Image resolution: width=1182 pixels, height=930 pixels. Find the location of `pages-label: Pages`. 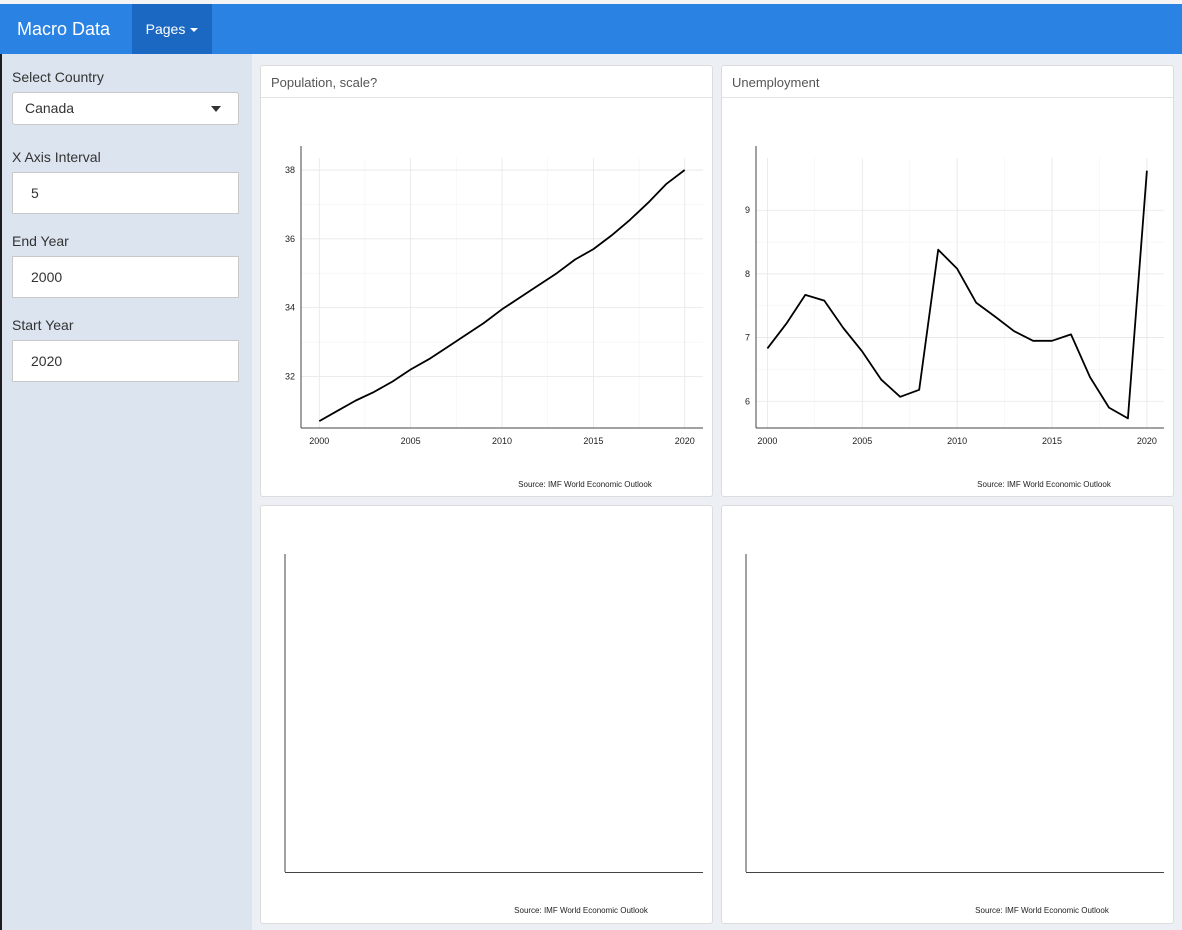

pages-label: Pages is located at coordinates (165, 29).